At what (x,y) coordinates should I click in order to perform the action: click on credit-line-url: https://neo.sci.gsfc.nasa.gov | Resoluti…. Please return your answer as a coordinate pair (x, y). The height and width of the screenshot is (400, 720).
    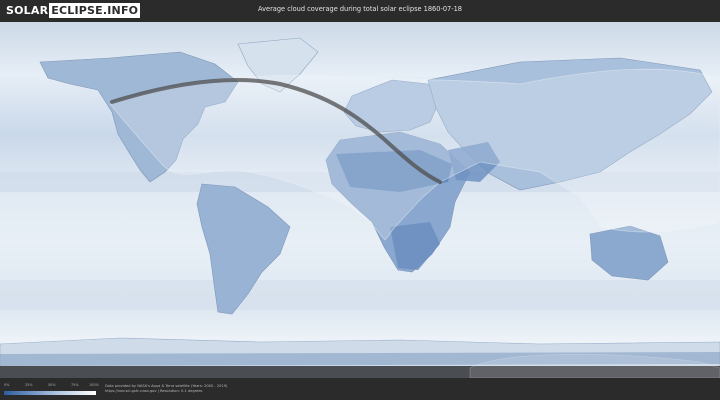
    Looking at the image, I should click on (166, 391).